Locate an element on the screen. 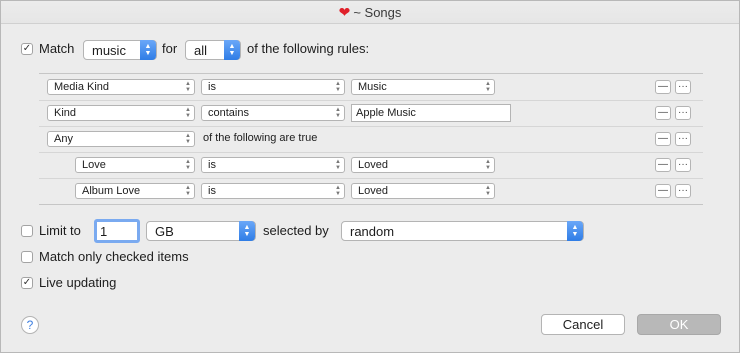 The image size is (740, 353). media-popup-value: music is located at coordinates (109, 50).